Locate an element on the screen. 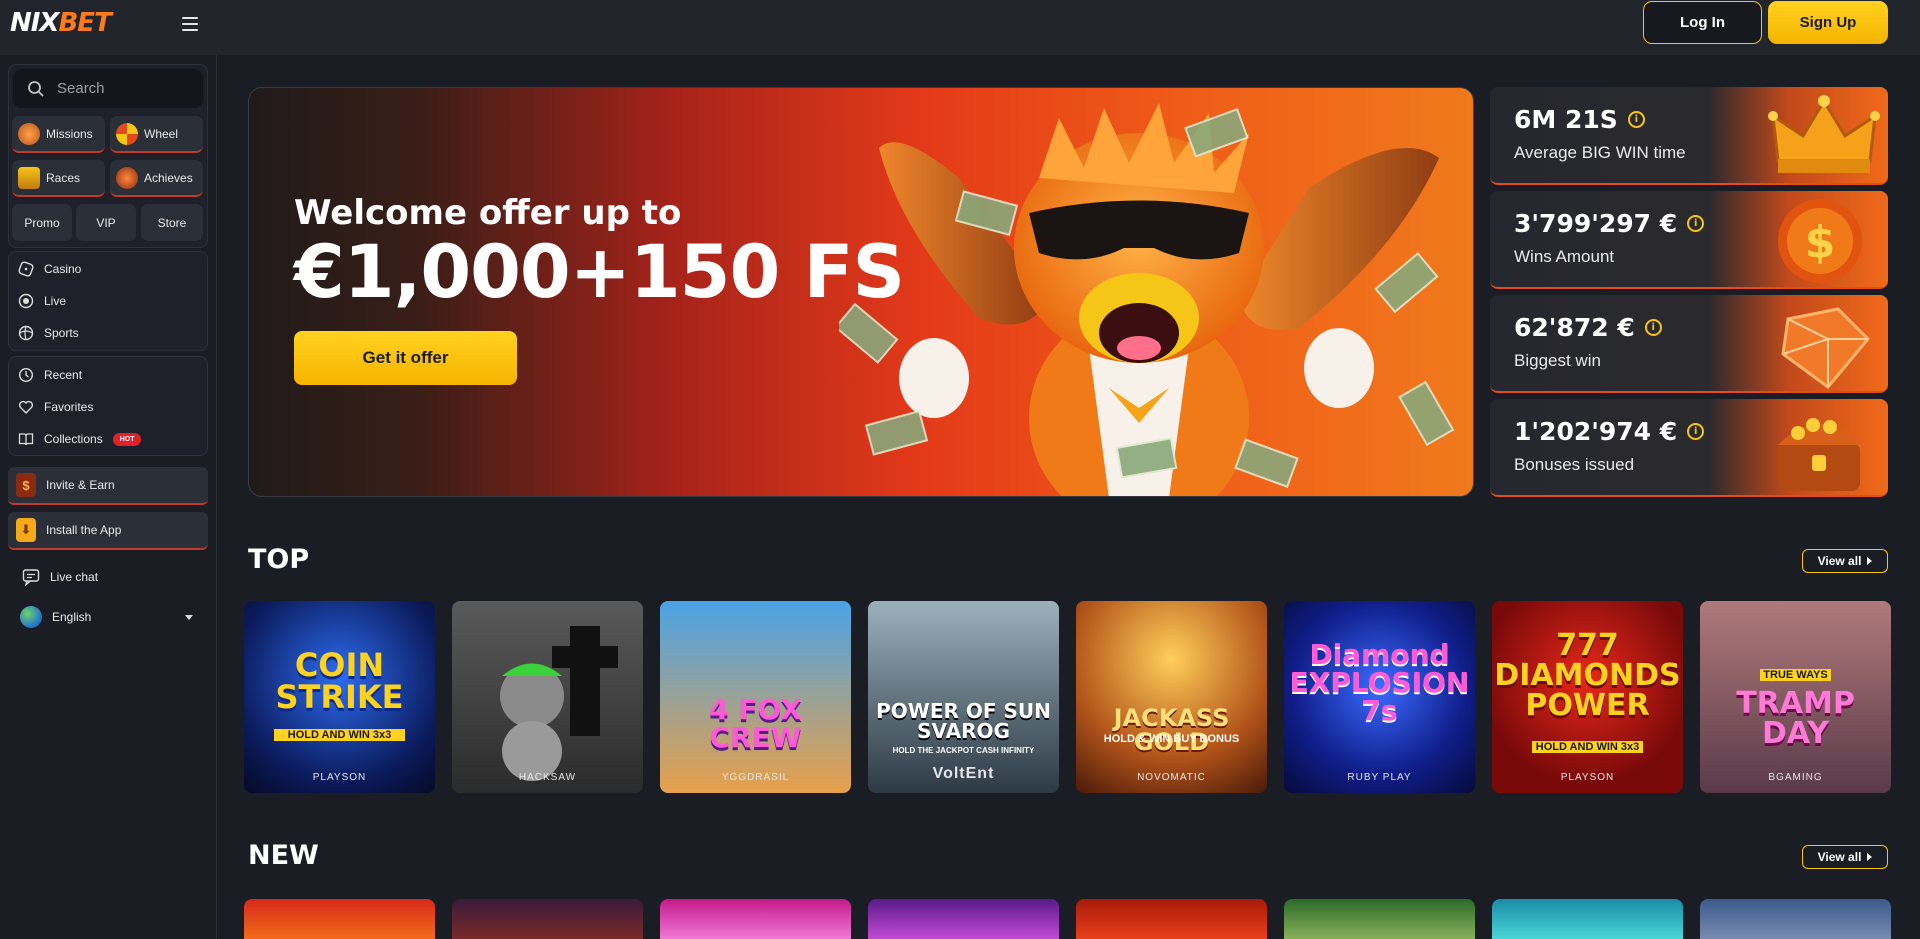 The image size is (1920, 939). language-selector: English is located at coordinates (55, 617).